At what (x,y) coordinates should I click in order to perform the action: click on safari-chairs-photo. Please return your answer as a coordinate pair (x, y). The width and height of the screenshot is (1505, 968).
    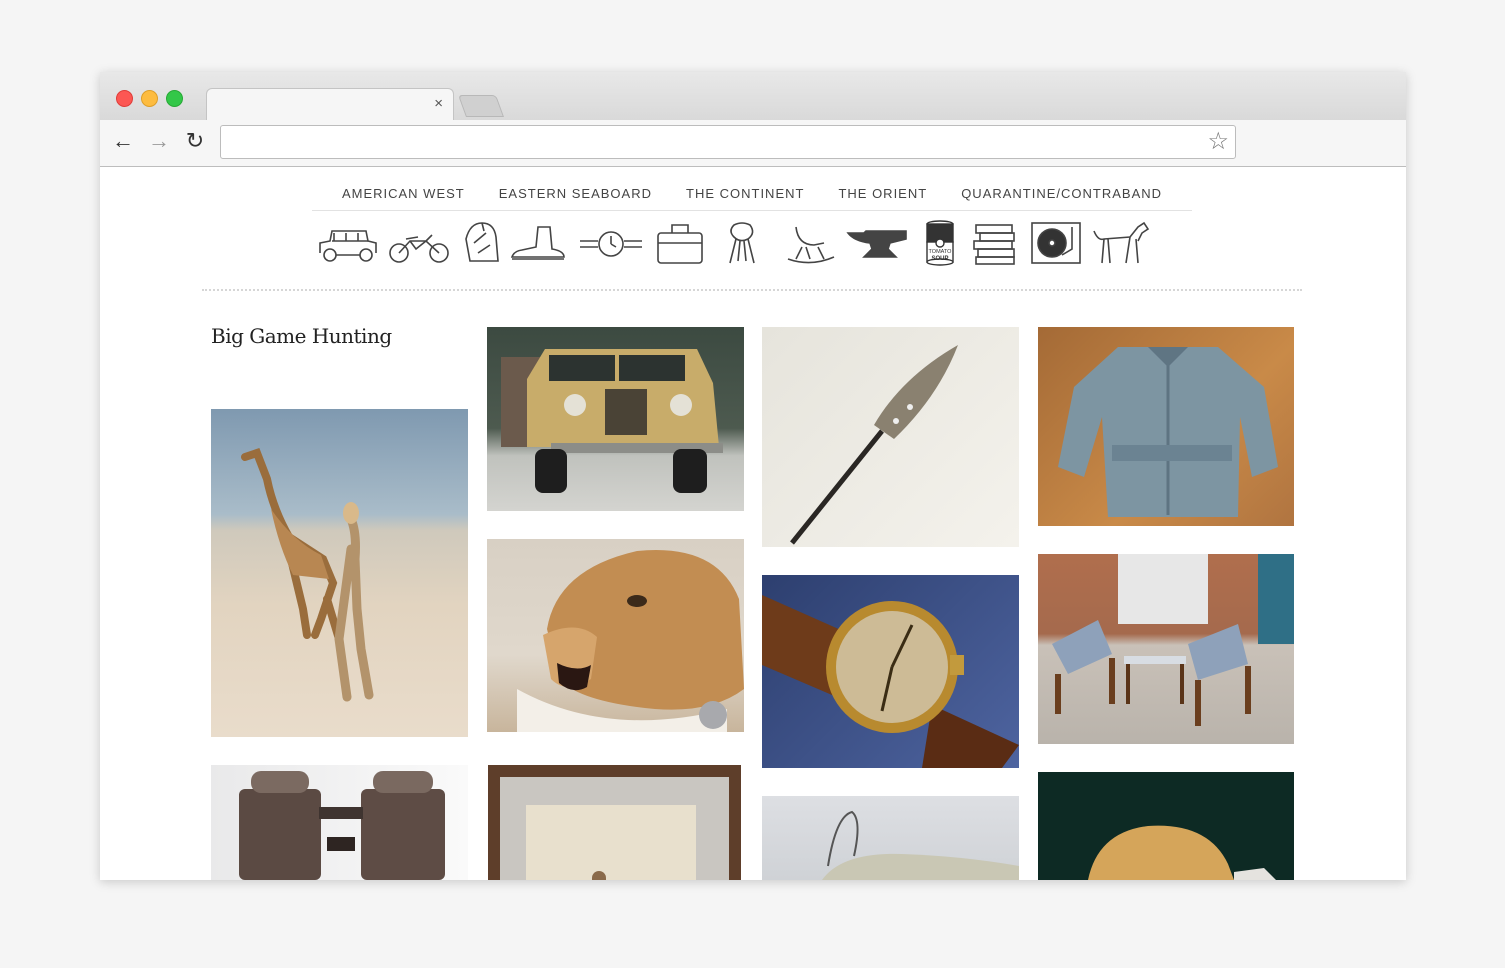
    Looking at the image, I should click on (1166, 649).